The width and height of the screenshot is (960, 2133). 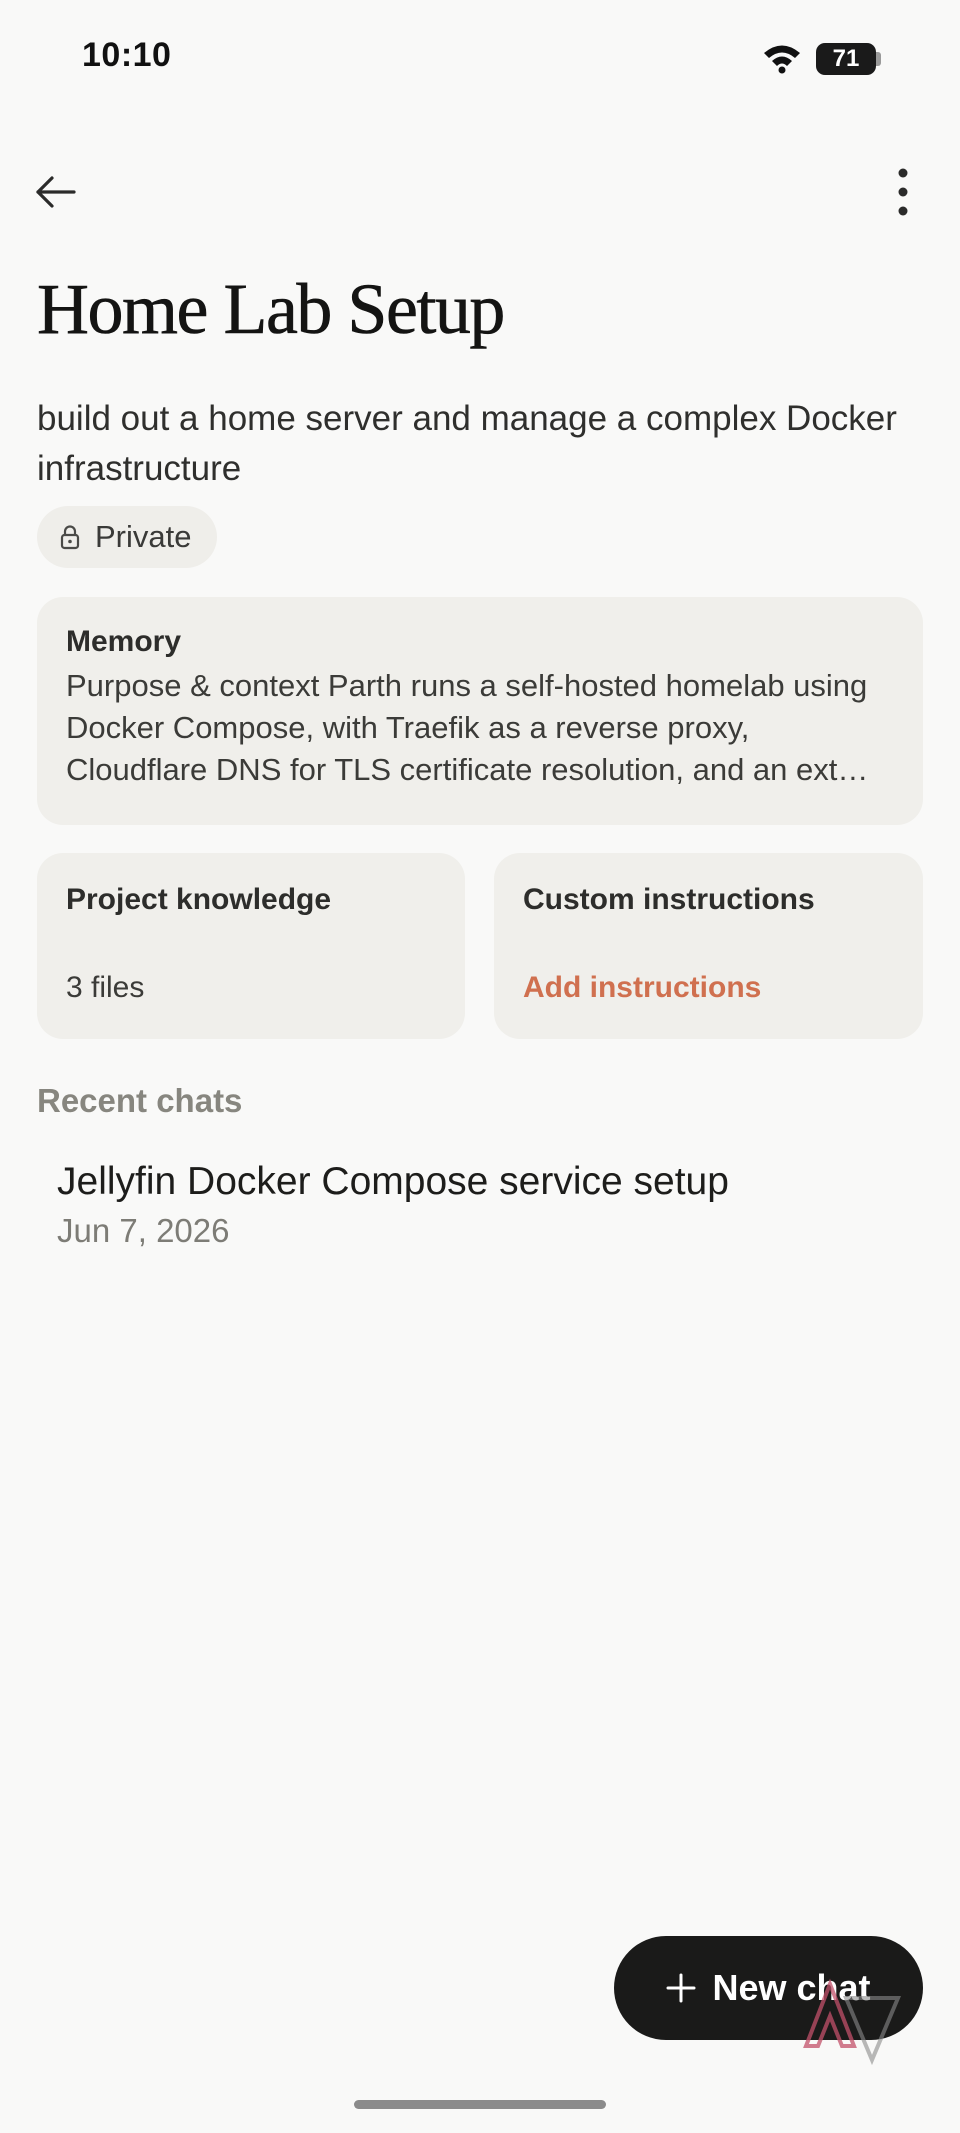 I want to click on more-vertical-icon, so click(x=903, y=192).